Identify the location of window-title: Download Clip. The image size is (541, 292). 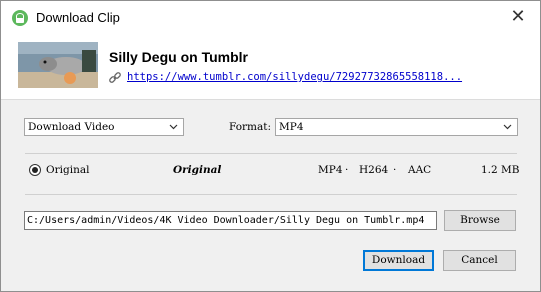
(78, 17).